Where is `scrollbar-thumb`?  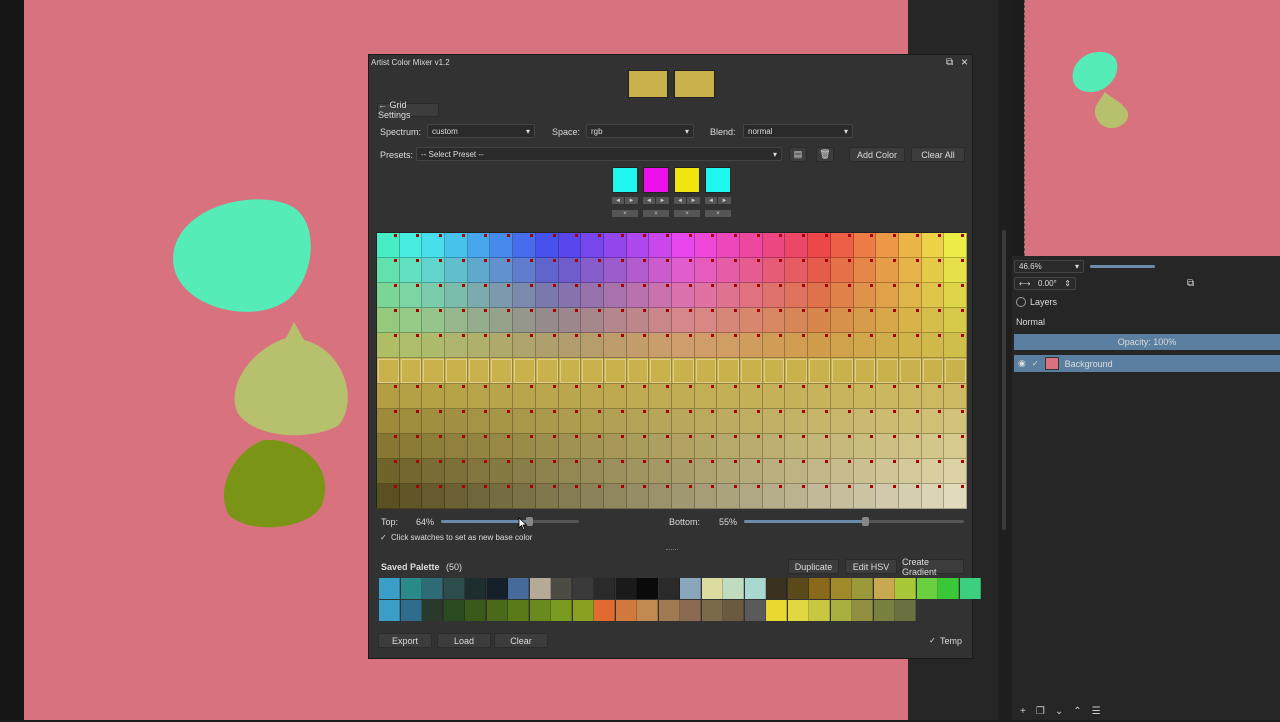 scrollbar-thumb is located at coordinates (1004, 380).